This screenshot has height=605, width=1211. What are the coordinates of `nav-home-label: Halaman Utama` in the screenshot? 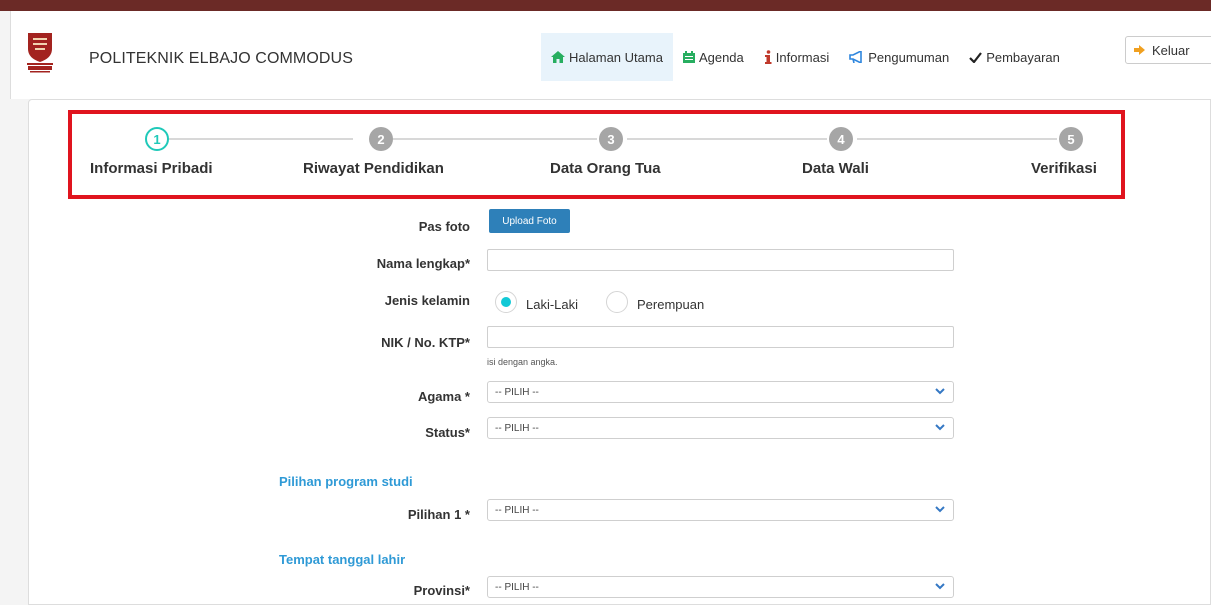 It's located at (616, 57).